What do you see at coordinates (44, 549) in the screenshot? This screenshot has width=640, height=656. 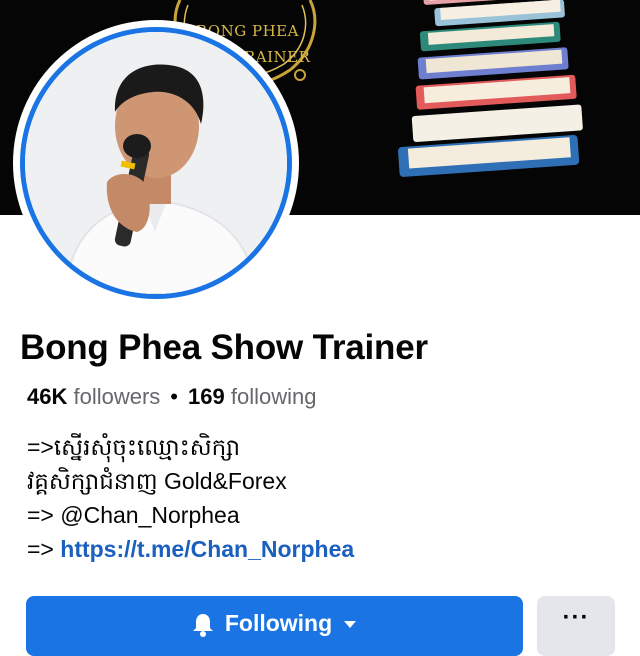 I see `bio-link-prefix: =>` at bounding box center [44, 549].